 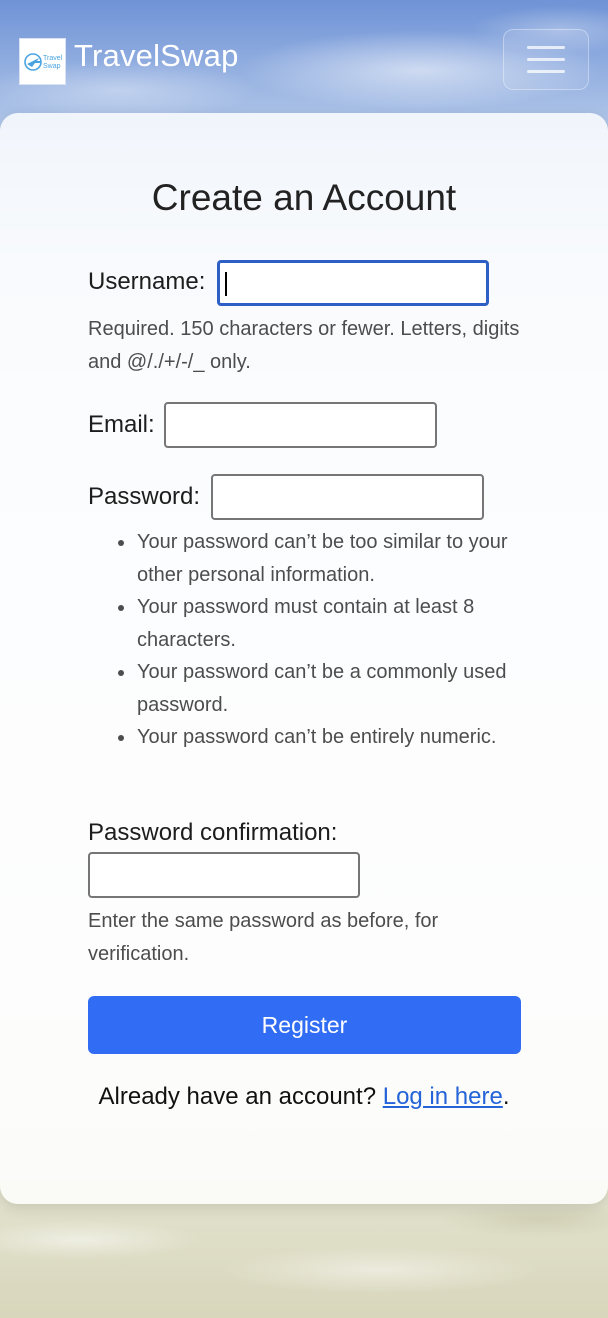 What do you see at coordinates (237, 1096) in the screenshot?
I see `login-prompt-text: Already have an account?` at bounding box center [237, 1096].